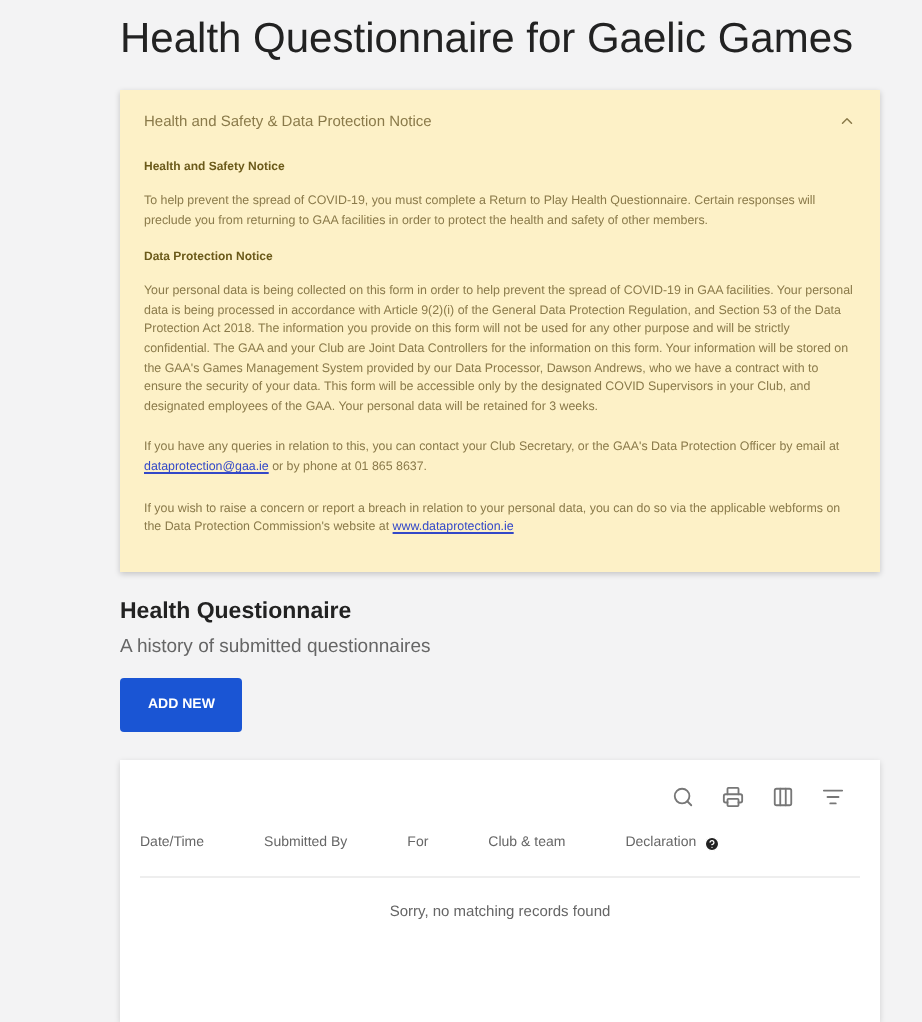  What do you see at coordinates (237, 611) in the screenshot?
I see `section-title: Health Questionnaire` at bounding box center [237, 611].